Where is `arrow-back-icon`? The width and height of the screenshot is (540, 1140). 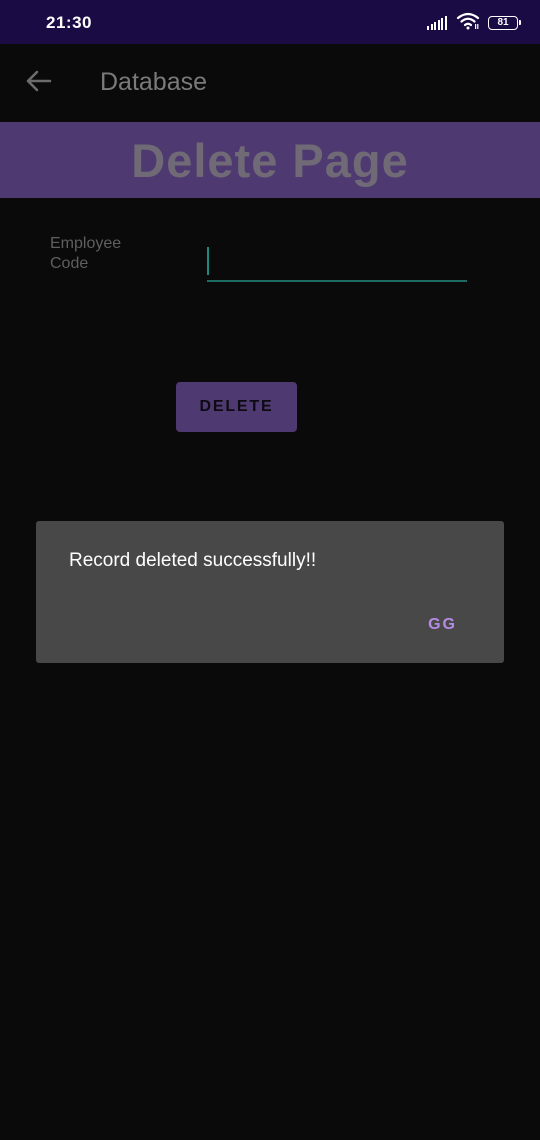 arrow-back-icon is located at coordinates (39, 83).